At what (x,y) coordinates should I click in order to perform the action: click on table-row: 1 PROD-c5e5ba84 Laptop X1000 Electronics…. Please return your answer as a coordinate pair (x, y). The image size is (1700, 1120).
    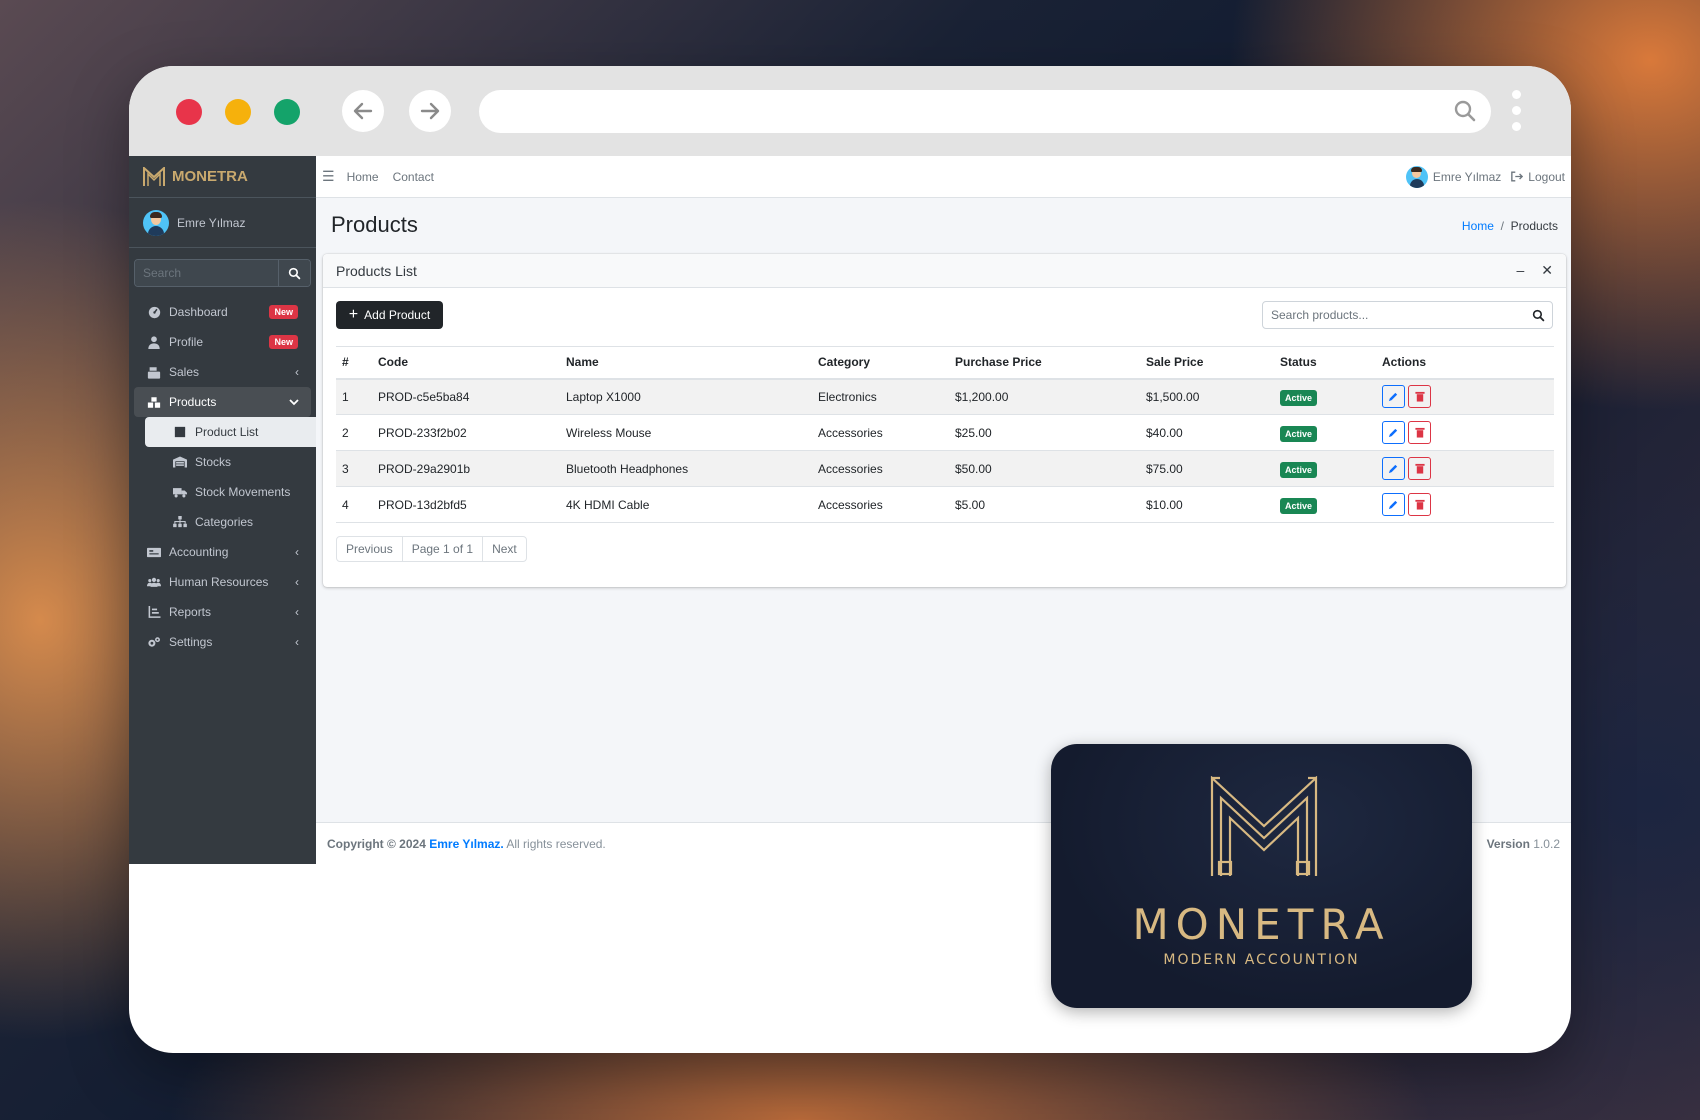
    Looking at the image, I should click on (945, 396).